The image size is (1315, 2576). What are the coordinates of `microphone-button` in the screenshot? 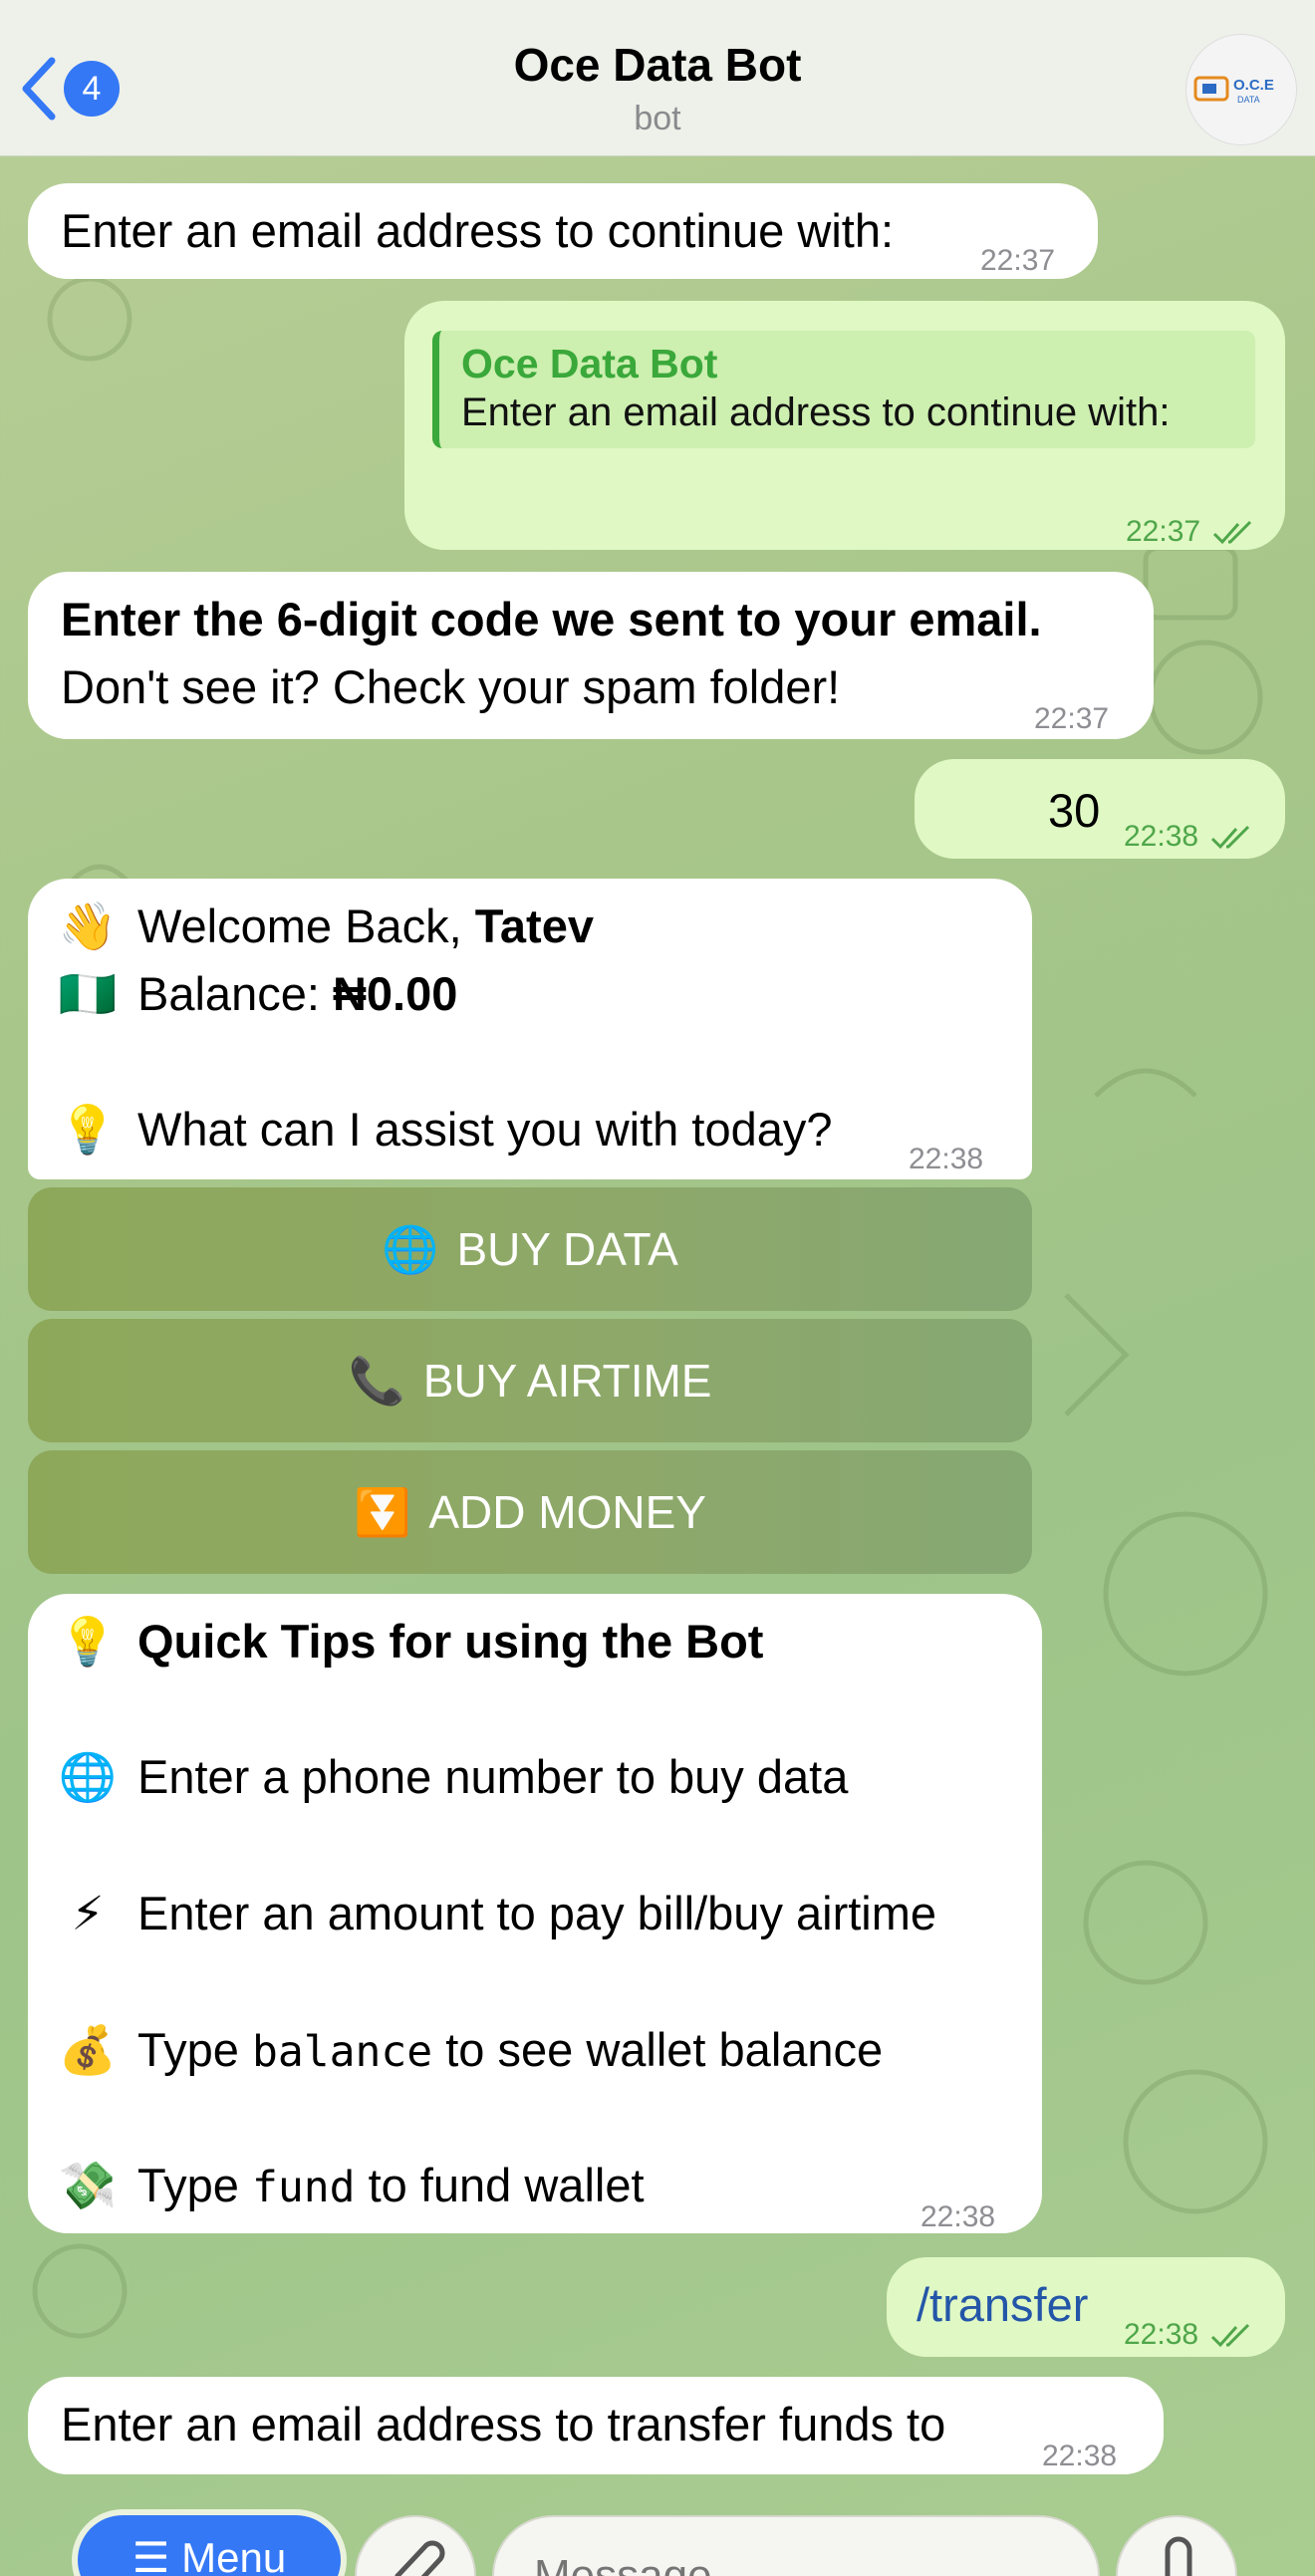 It's located at (1176, 2545).